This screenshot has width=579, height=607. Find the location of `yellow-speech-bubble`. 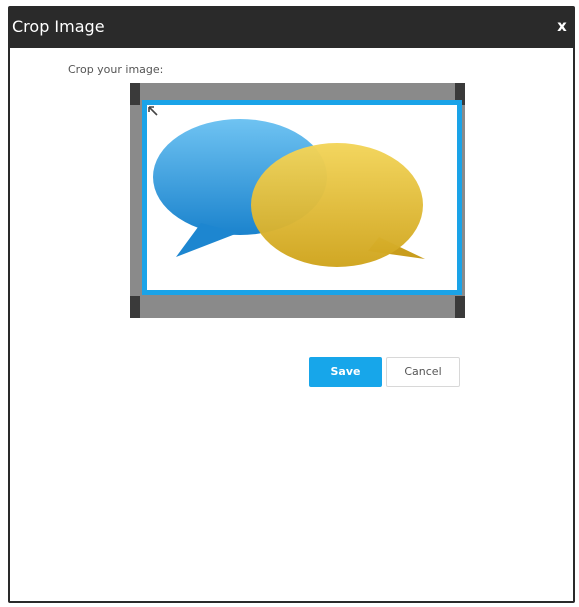

yellow-speech-bubble is located at coordinates (337, 205).